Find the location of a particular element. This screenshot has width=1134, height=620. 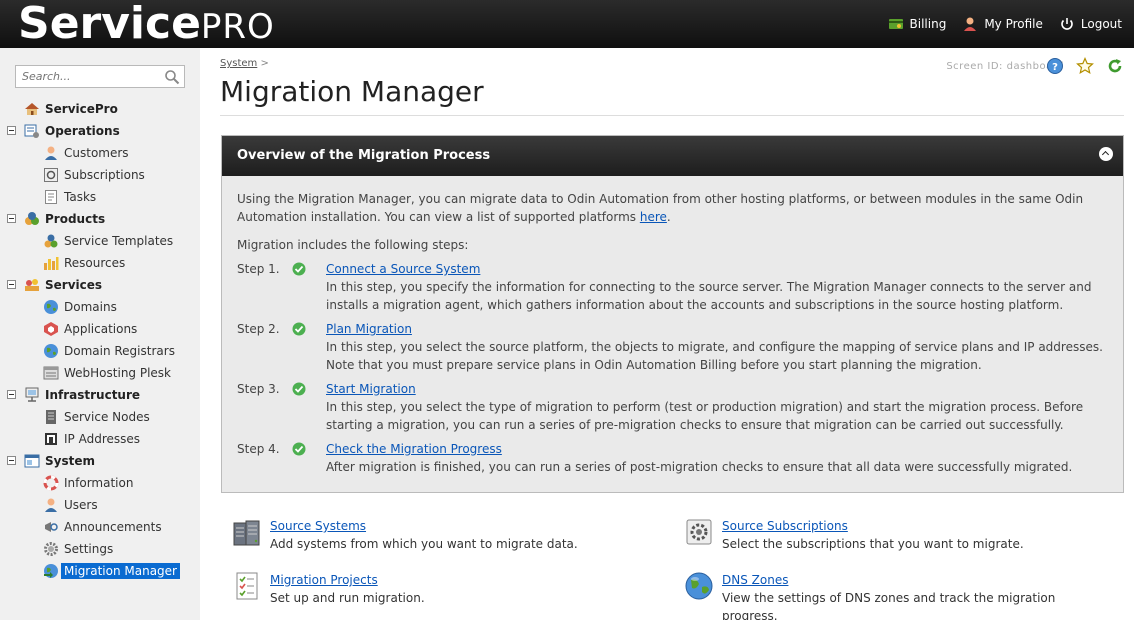

nav-label: Announcements is located at coordinates (113, 527).